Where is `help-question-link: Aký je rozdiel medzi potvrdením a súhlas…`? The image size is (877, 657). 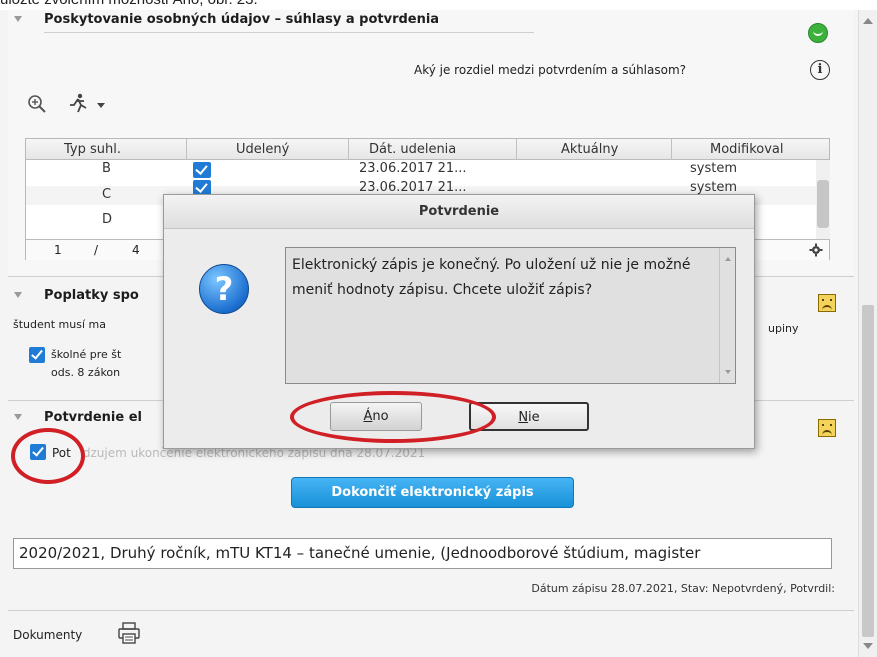
help-question-link: Aký je rozdiel medzi potvrdením a súhlas… is located at coordinates (550, 70).